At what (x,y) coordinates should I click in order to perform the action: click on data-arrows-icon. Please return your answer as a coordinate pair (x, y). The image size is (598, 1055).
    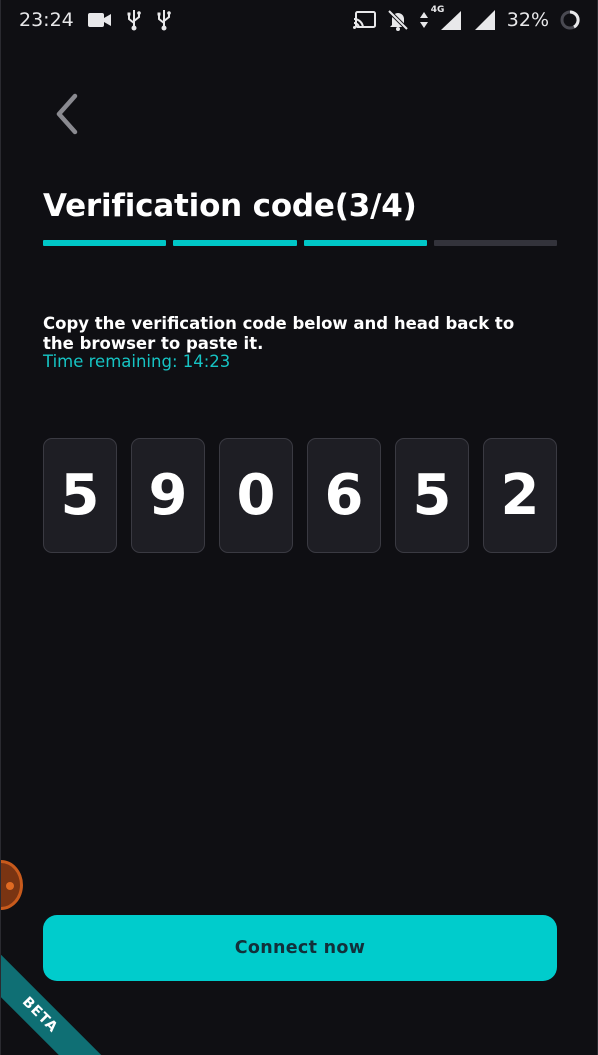
    Looking at the image, I should click on (424, 20).